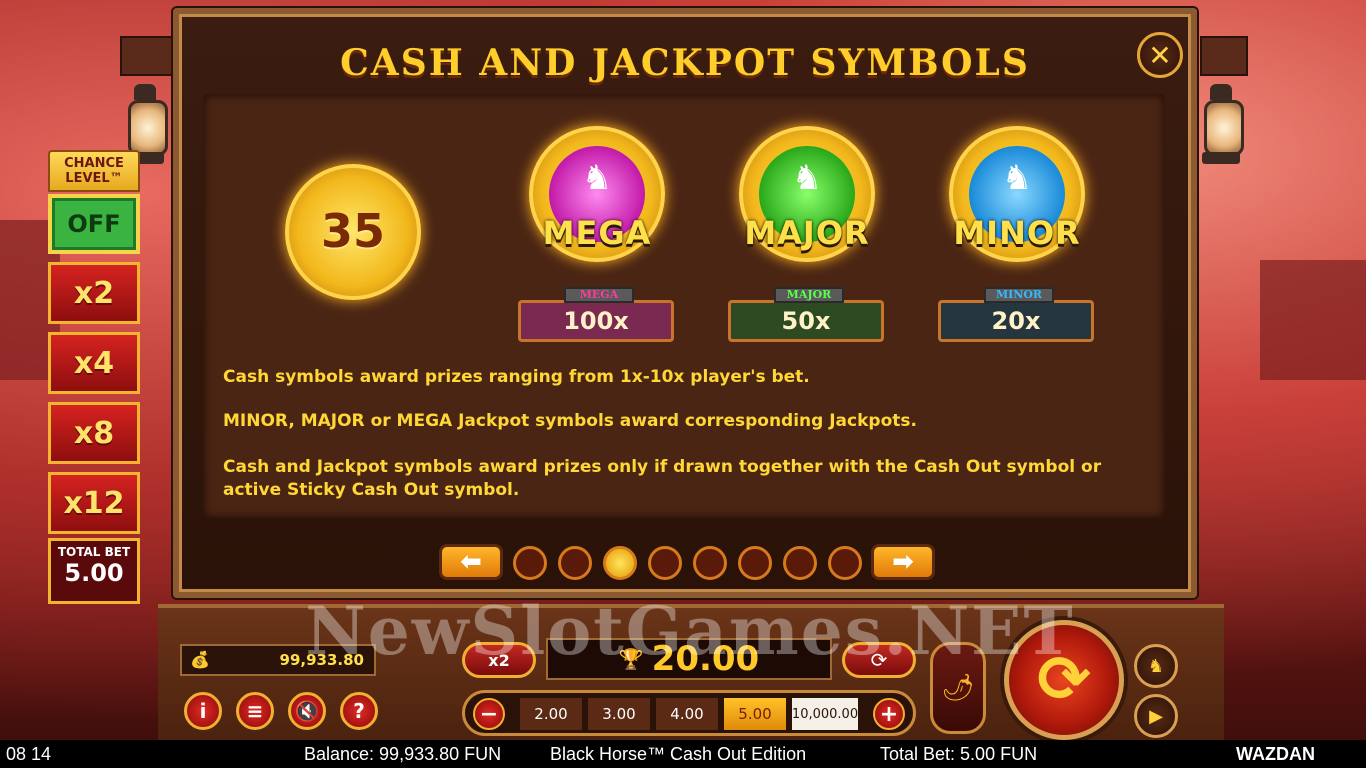 The width and height of the screenshot is (1366, 768). I want to click on major-plate: MAJOR 50x, so click(806, 314).